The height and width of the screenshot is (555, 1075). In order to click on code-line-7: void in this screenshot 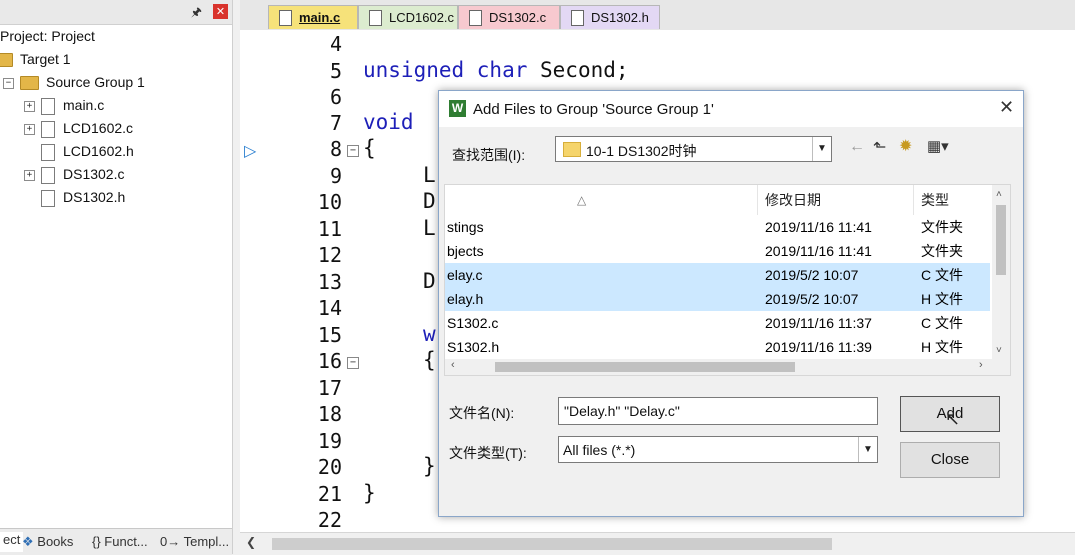, I will do `click(388, 122)`.